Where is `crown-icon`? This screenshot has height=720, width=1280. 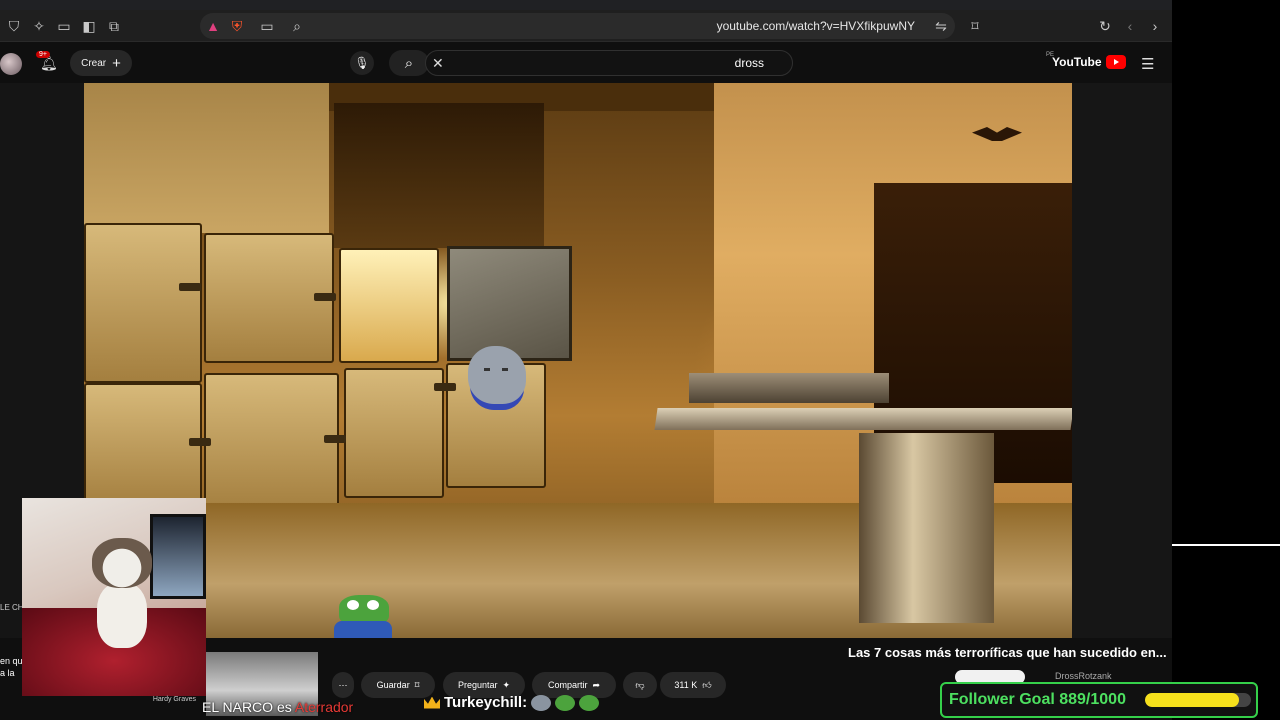
crown-icon is located at coordinates (432, 702).